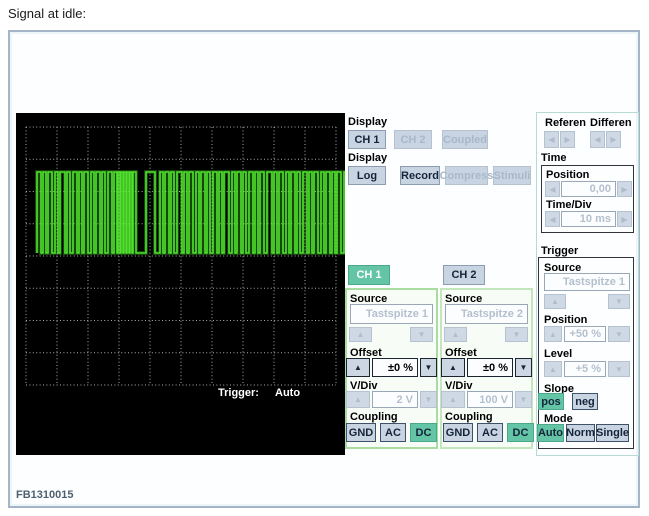 This screenshot has width=649, height=516. What do you see at coordinates (369, 275) in the screenshot?
I see `ch1-select-button: CH 1` at bounding box center [369, 275].